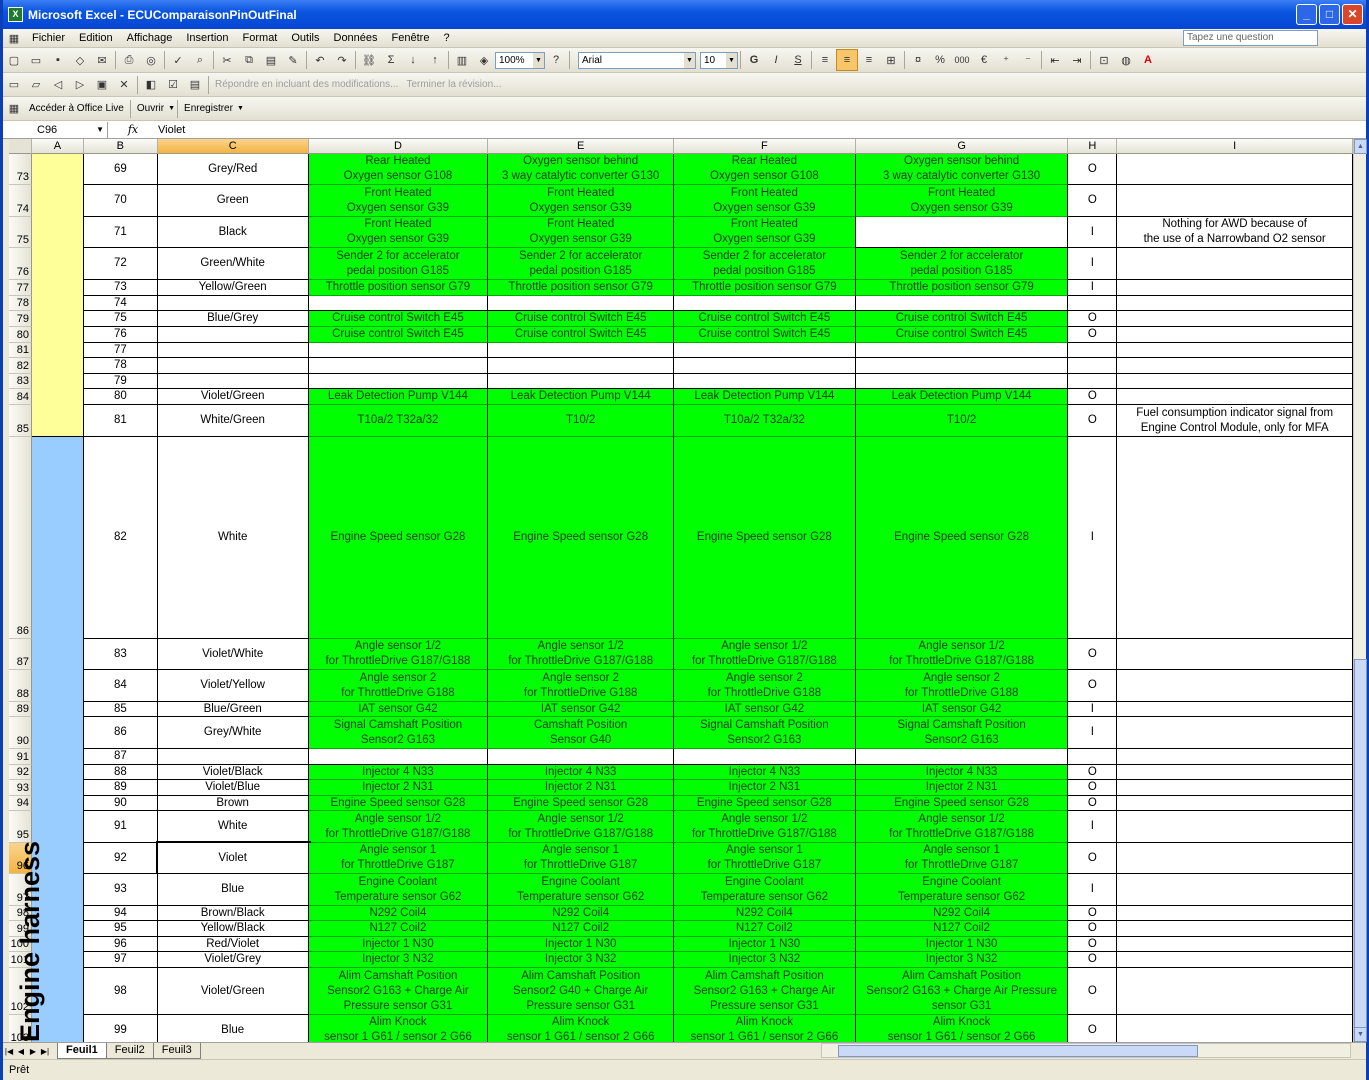 The height and width of the screenshot is (1080, 1369). What do you see at coordinates (120, 757) in the screenshot?
I see `cell-b: 87` at bounding box center [120, 757].